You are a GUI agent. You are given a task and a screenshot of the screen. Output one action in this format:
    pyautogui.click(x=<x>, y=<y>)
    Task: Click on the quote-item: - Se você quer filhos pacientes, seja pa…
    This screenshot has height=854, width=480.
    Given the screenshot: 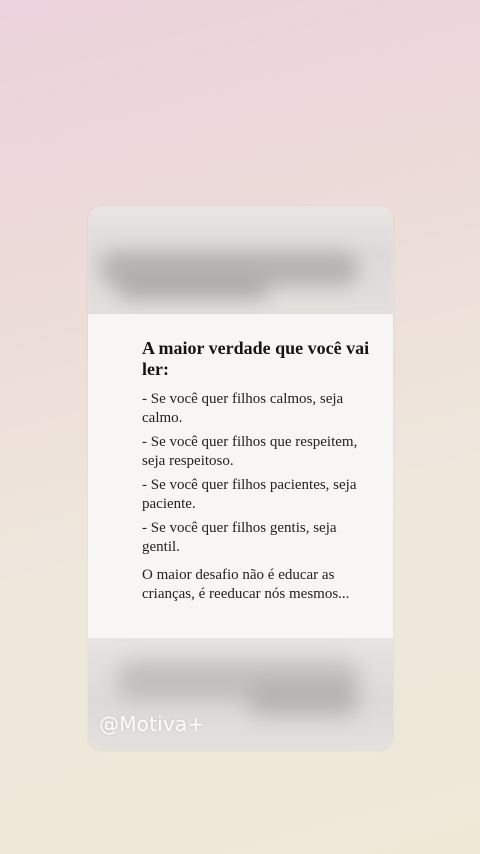 What is the action you would take?
    pyautogui.click(x=249, y=494)
    